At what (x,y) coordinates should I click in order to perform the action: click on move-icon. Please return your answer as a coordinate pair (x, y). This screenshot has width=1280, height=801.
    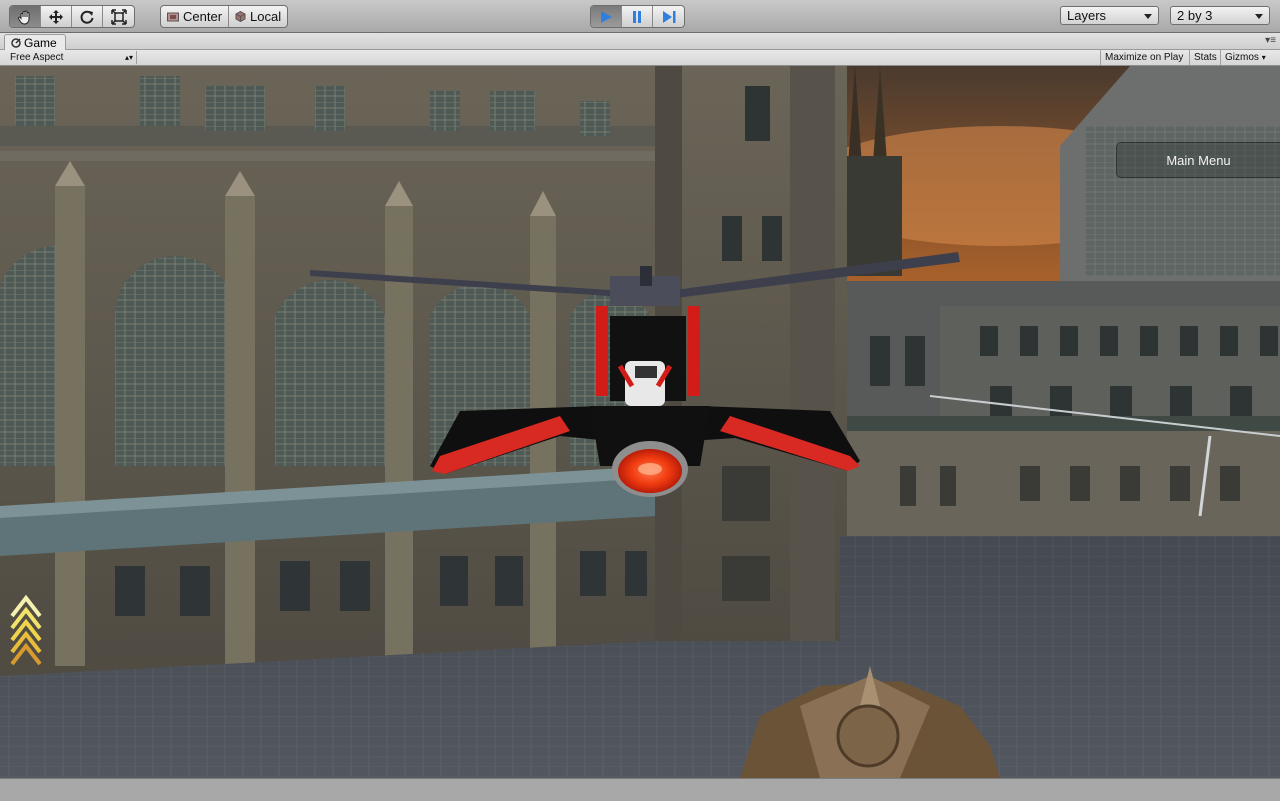
    Looking at the image, I should click on (56, 16).